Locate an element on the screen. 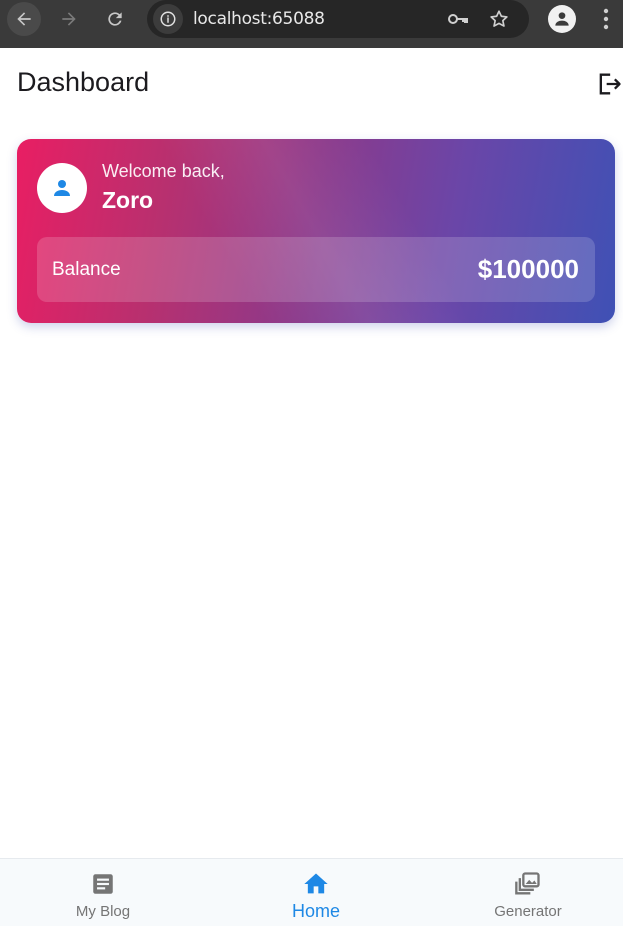 This screenshot has width=623, height=926. balance-value: $100000 is located at coordinates (528, 269).